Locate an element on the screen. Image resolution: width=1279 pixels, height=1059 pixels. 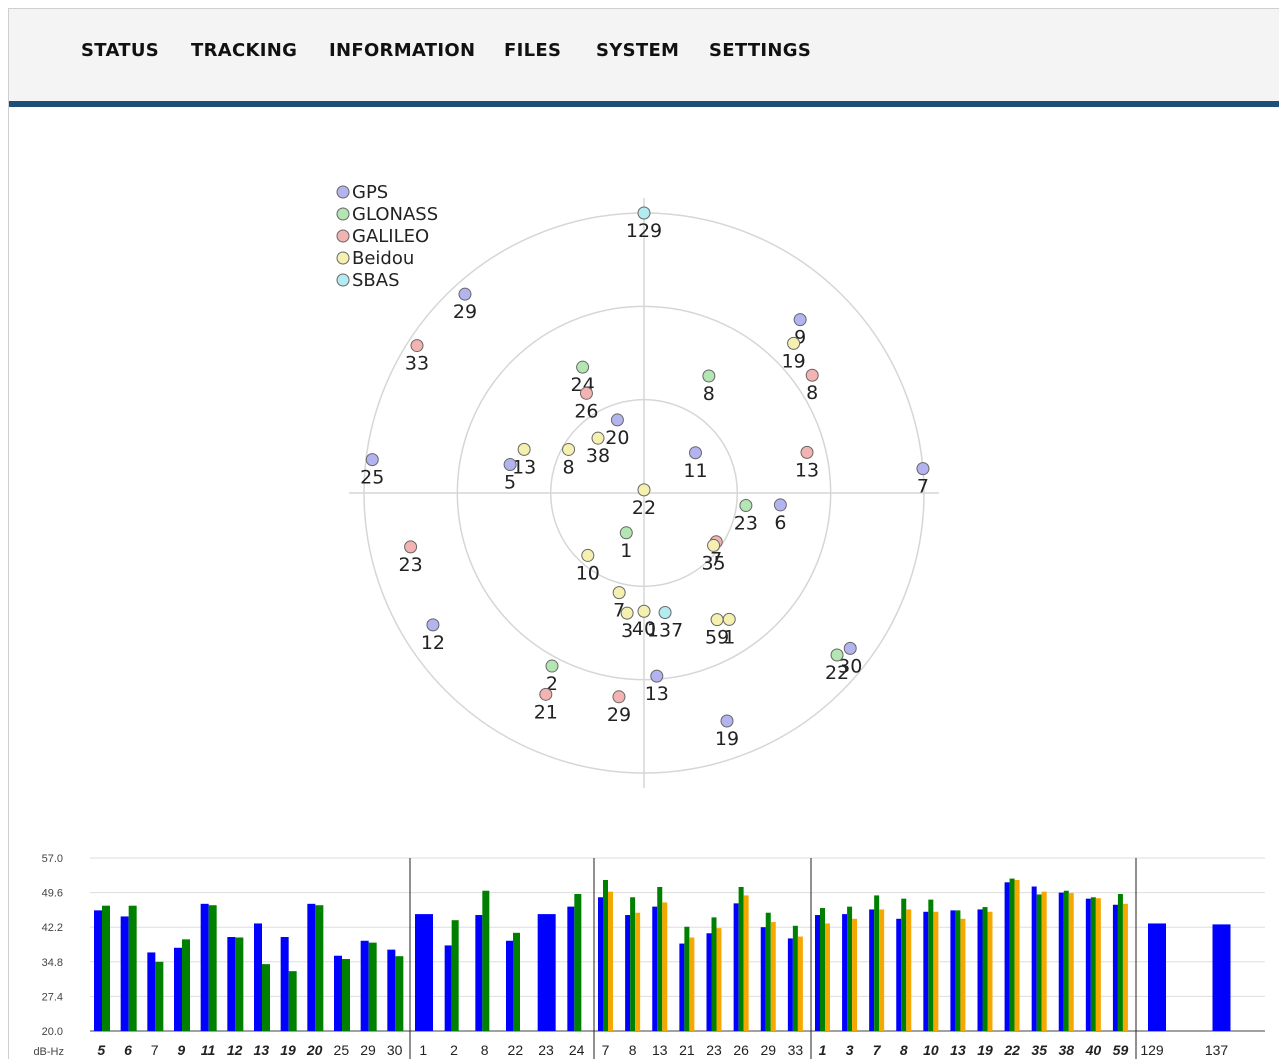
satellite-glonass-1: 1 is located at coordinates (626, 544).